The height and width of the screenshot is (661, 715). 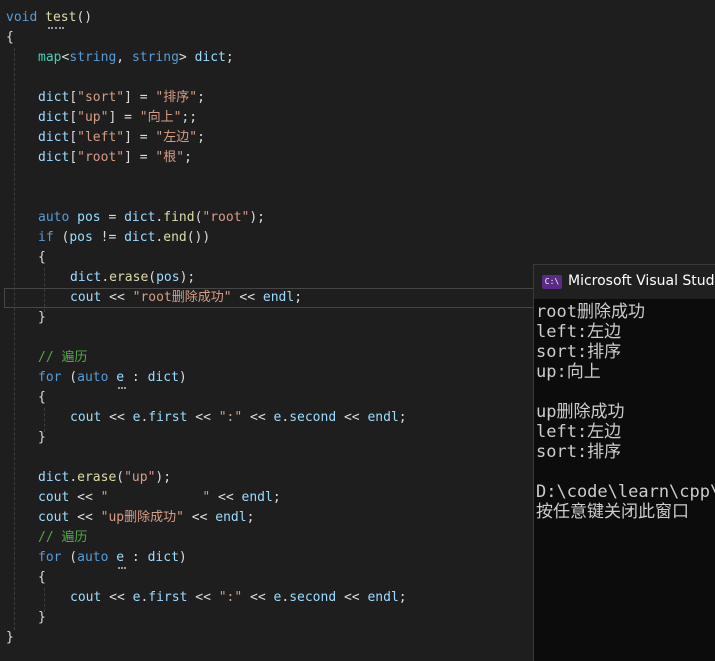 I want to click on code-line-2: {, so click(x=10, y=38).